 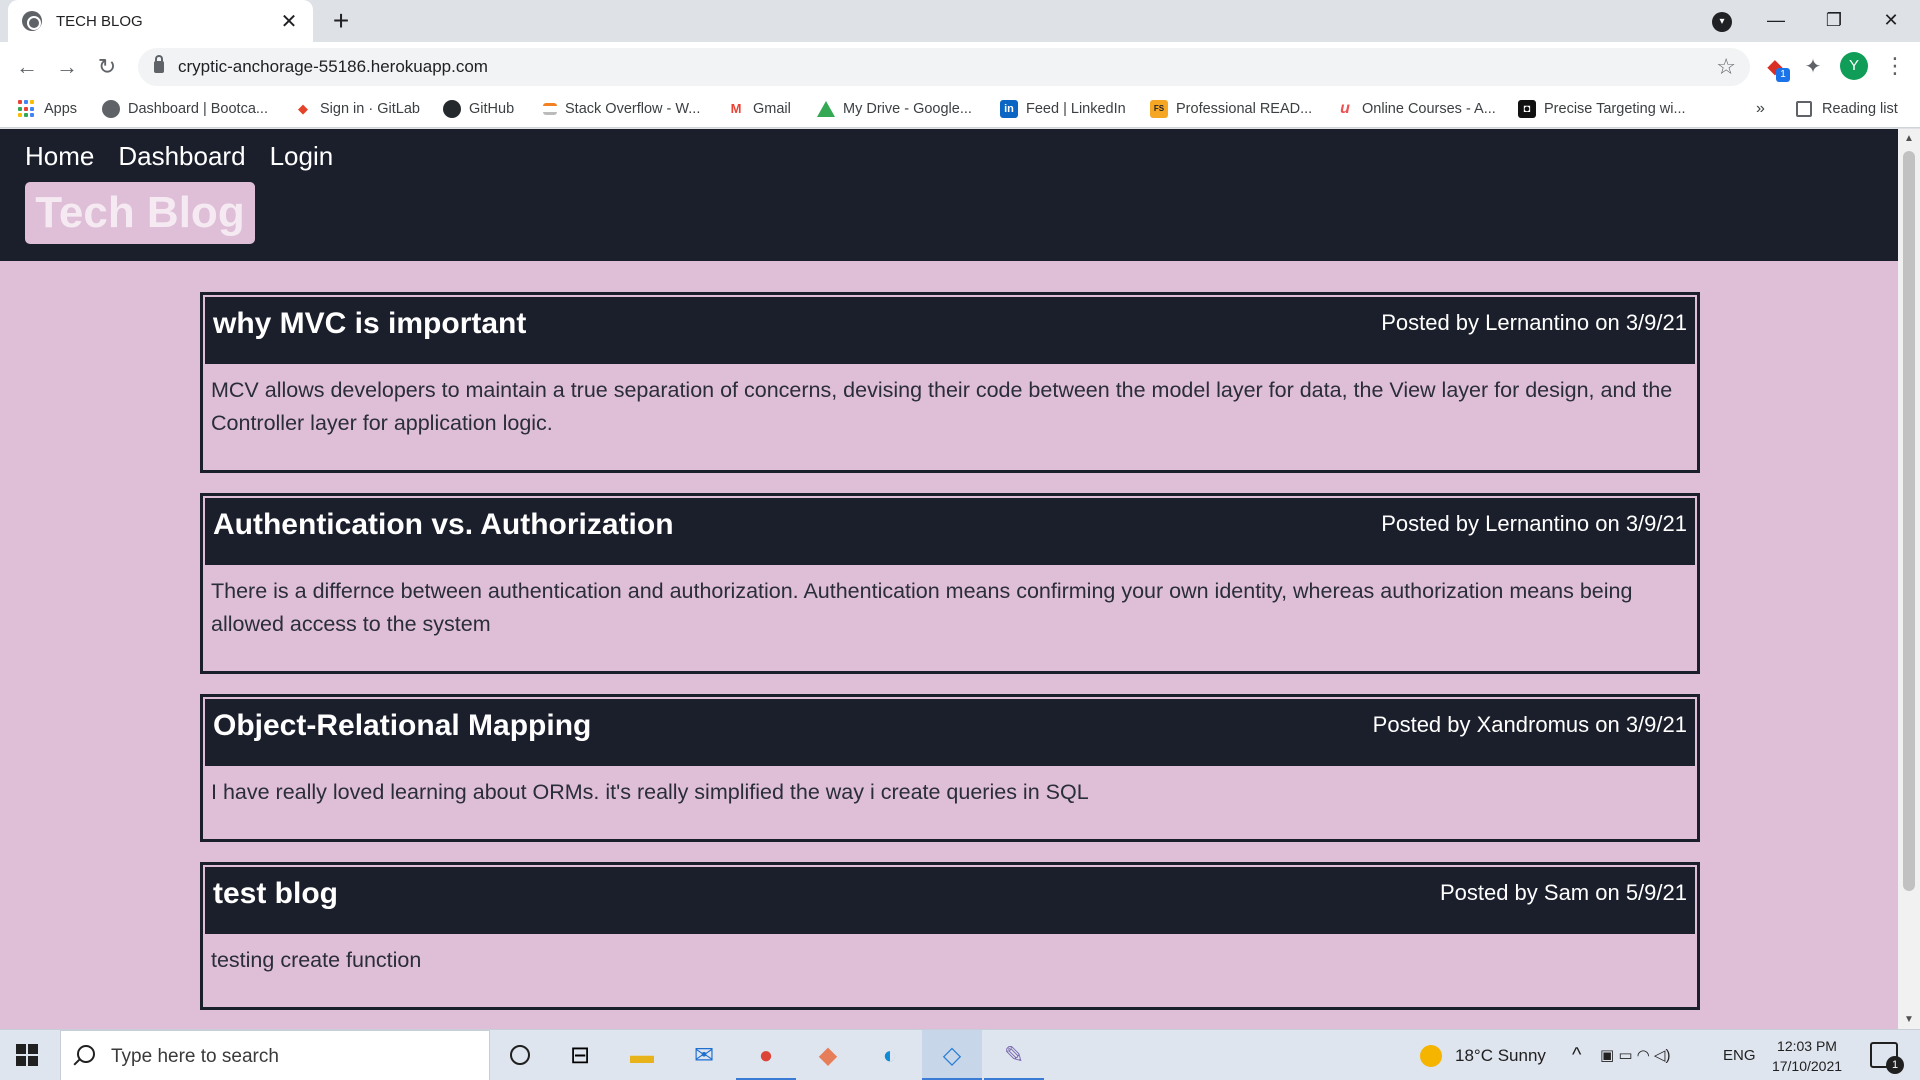 I want to click on profile-avatar: Y, so click(x=1854, y=66).